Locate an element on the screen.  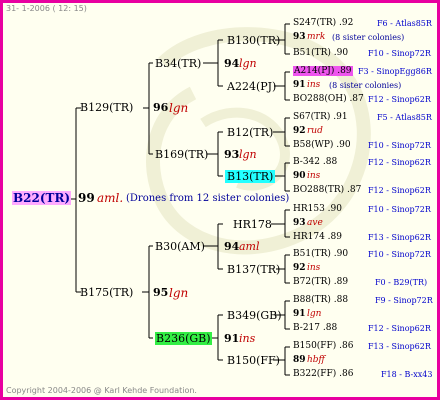
gen1-sire-queen: B129(TR) is located at coordinates (106, 107).